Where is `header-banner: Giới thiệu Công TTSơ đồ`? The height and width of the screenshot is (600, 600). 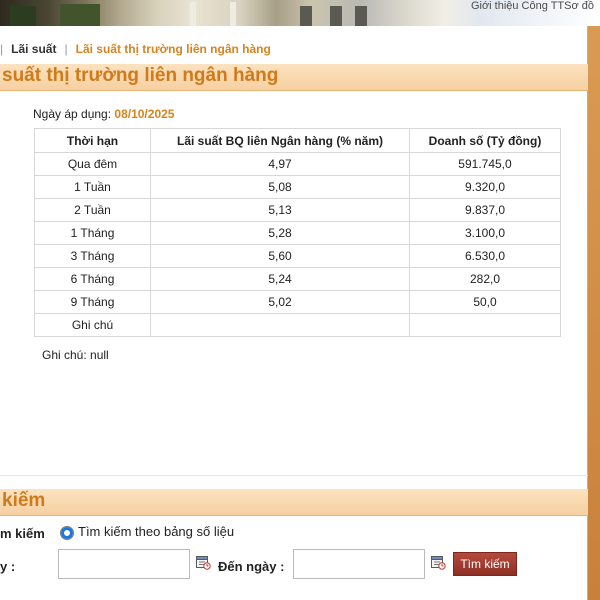 header-banner: Giới thiệu Công TTSơ đồ is located at coordinates (300, 13).